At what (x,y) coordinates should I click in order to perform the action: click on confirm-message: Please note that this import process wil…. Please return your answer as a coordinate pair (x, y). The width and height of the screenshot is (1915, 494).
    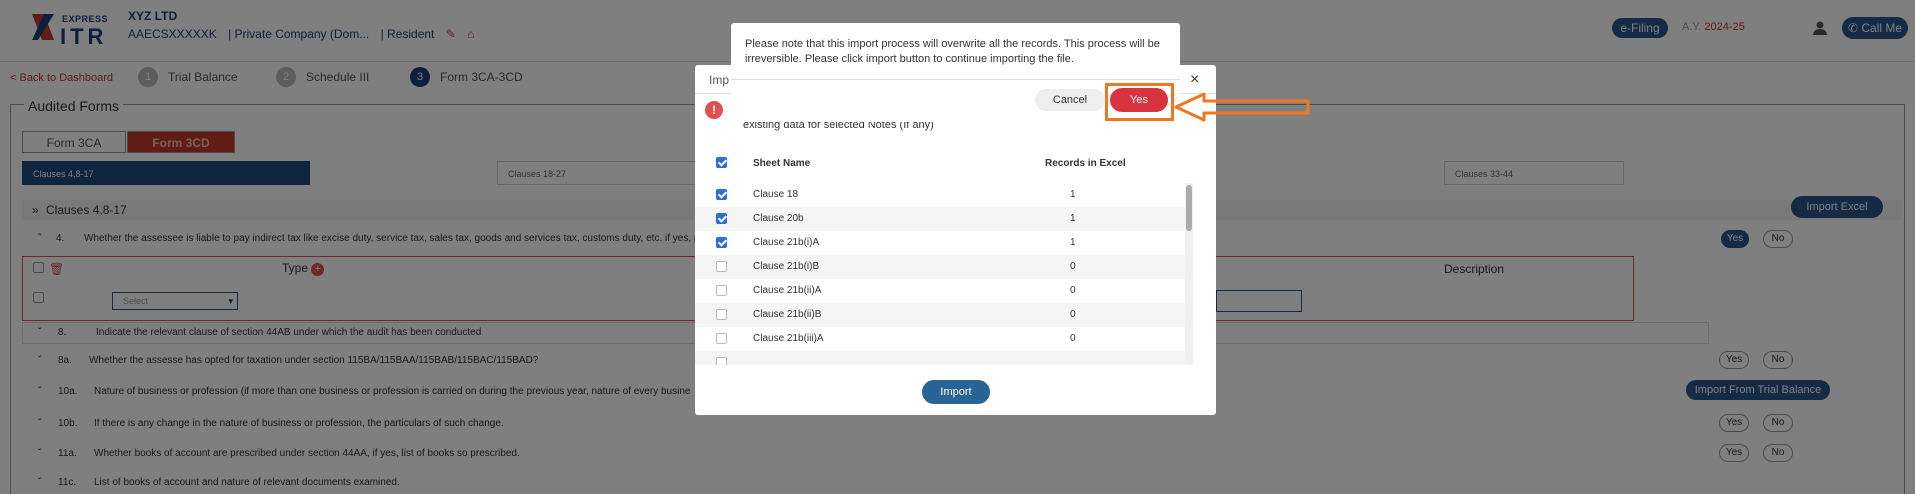
    Looking at the image, I should click on (952, 51).